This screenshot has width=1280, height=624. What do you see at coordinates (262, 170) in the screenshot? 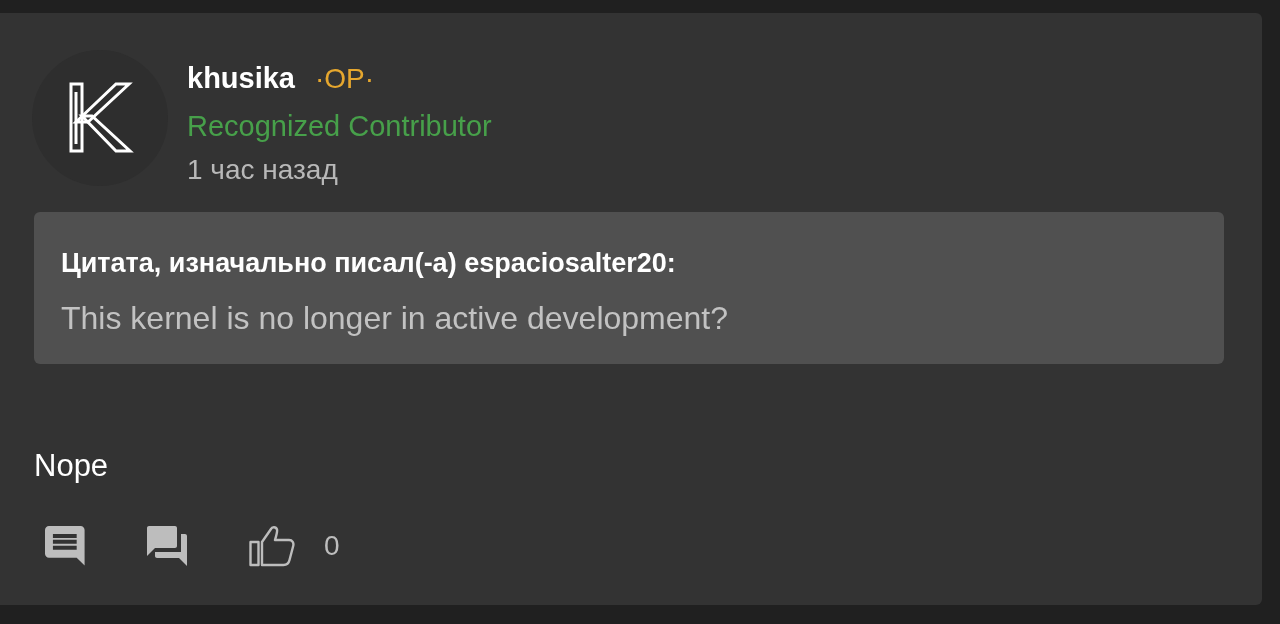
I see `post-time: 1 час назад` at bounding box center [262, 170].